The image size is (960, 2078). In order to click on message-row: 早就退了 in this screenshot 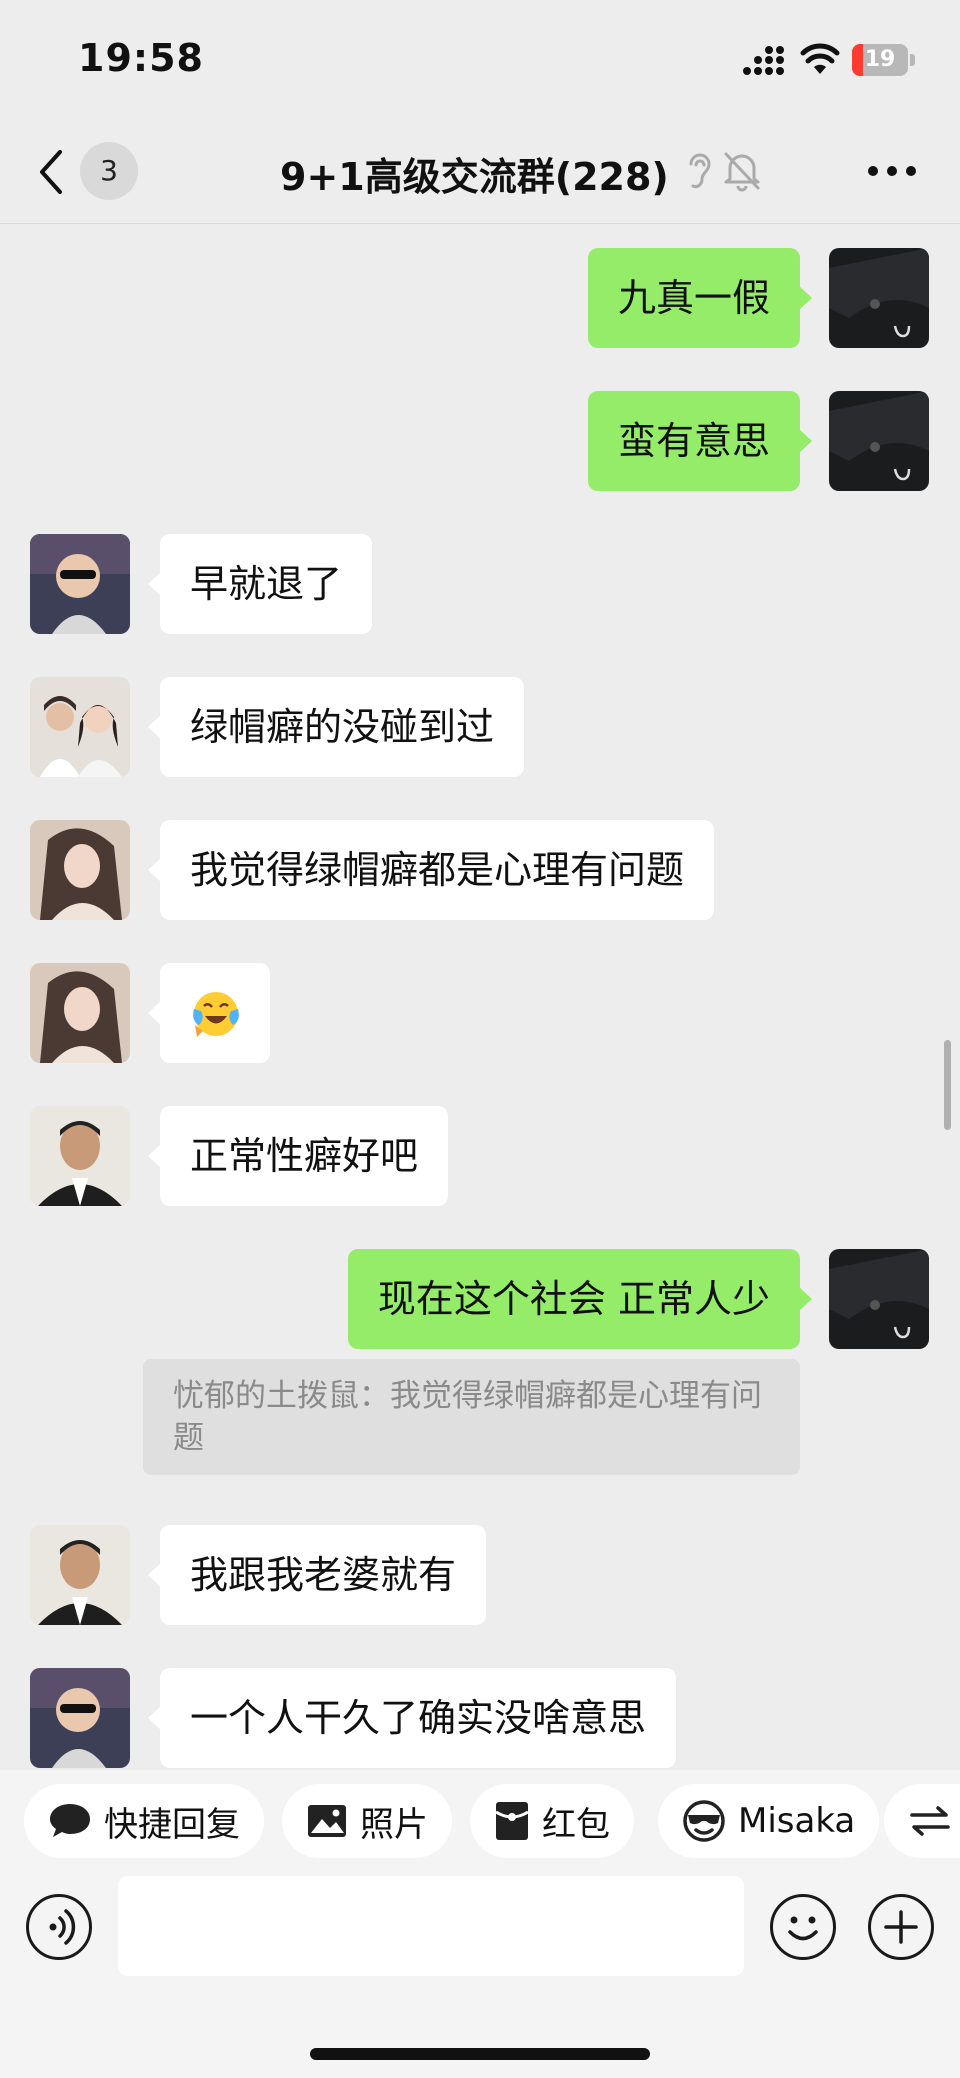, I will do `click(480, 585)`.